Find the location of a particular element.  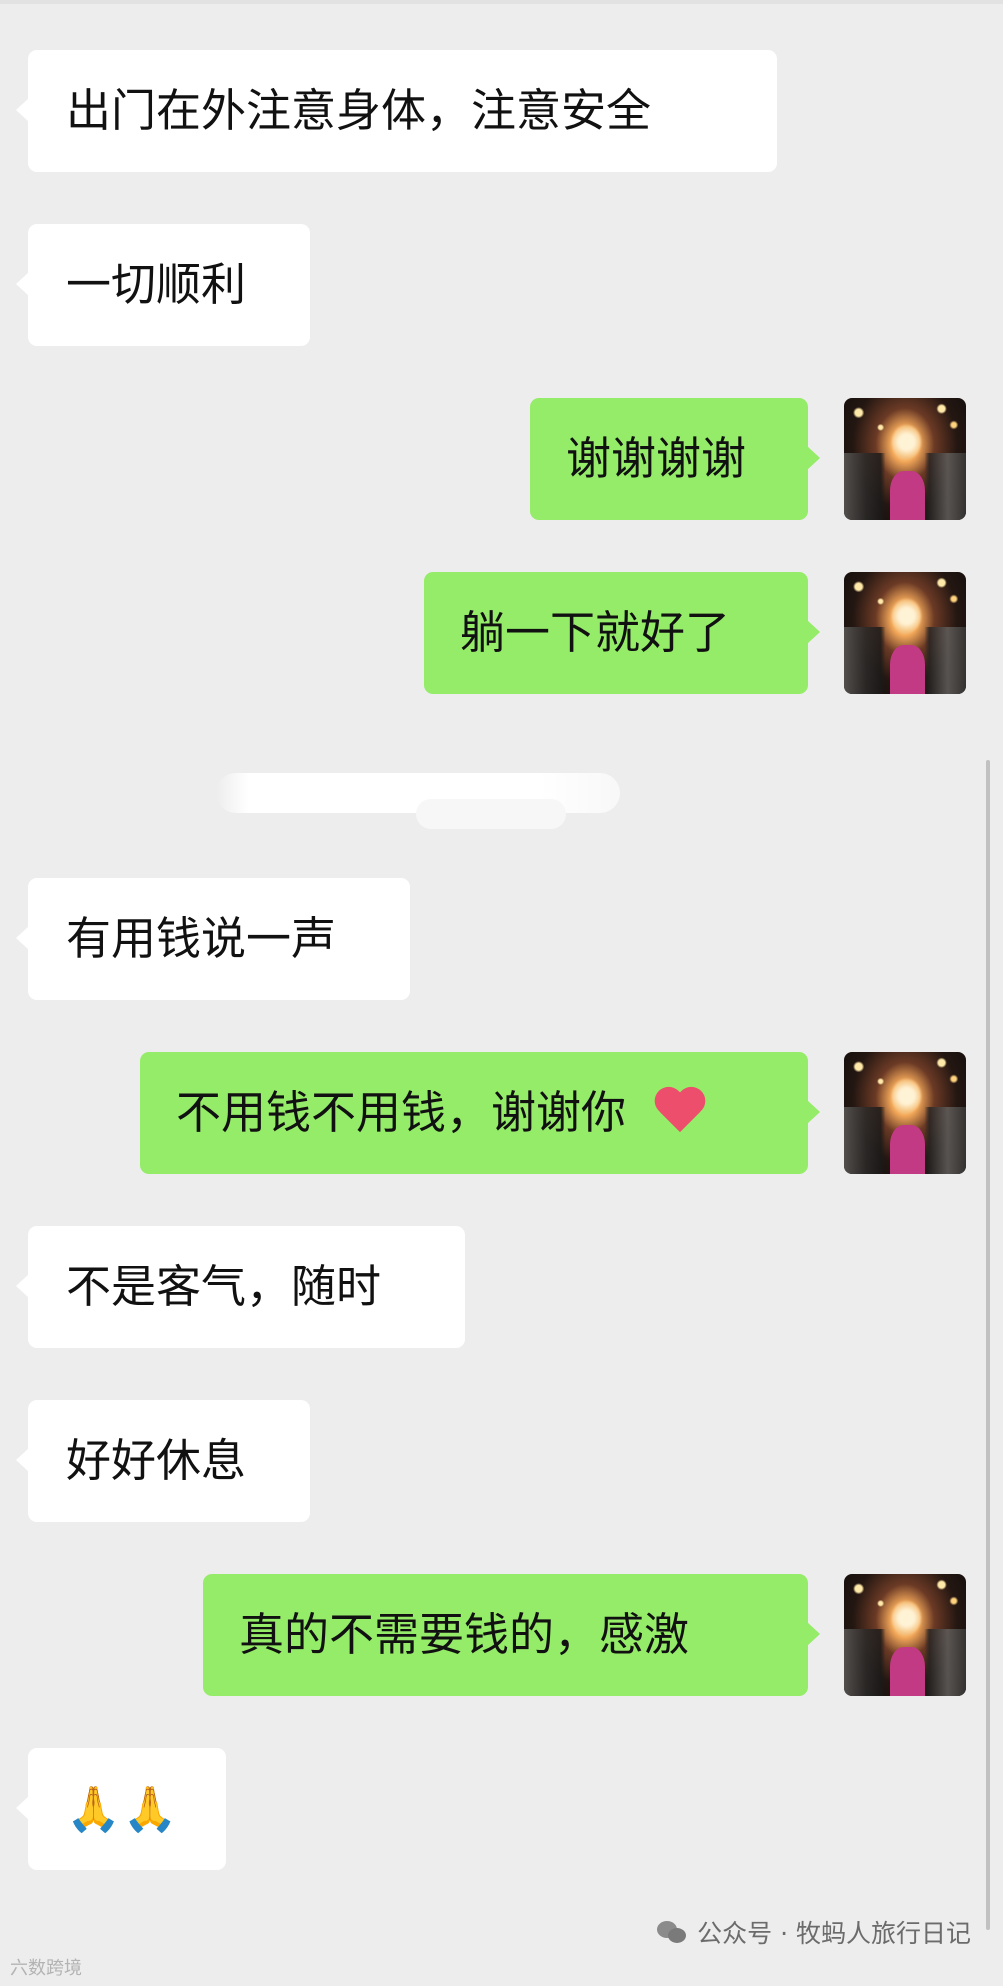

message-text: 躺一下就好了 is located at coordinates (595, 632).